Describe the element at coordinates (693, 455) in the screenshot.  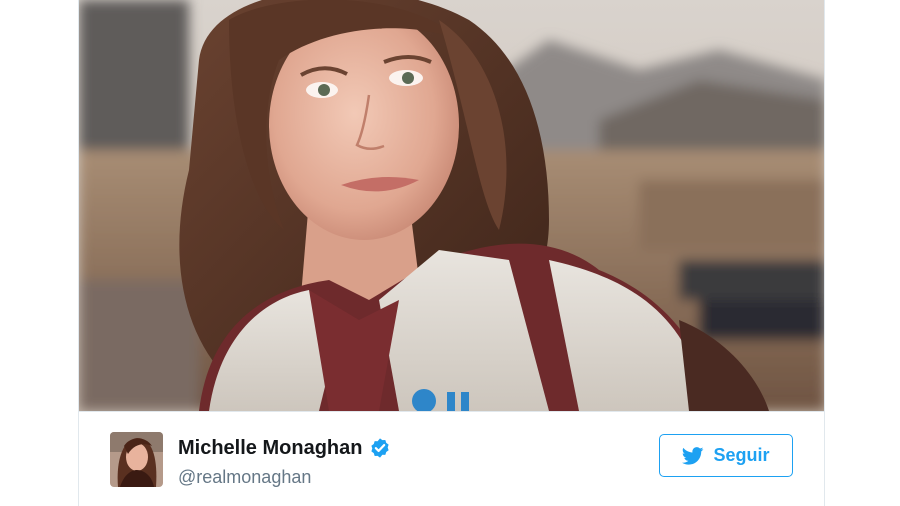
I see `twitter-bird-icon` at that location.